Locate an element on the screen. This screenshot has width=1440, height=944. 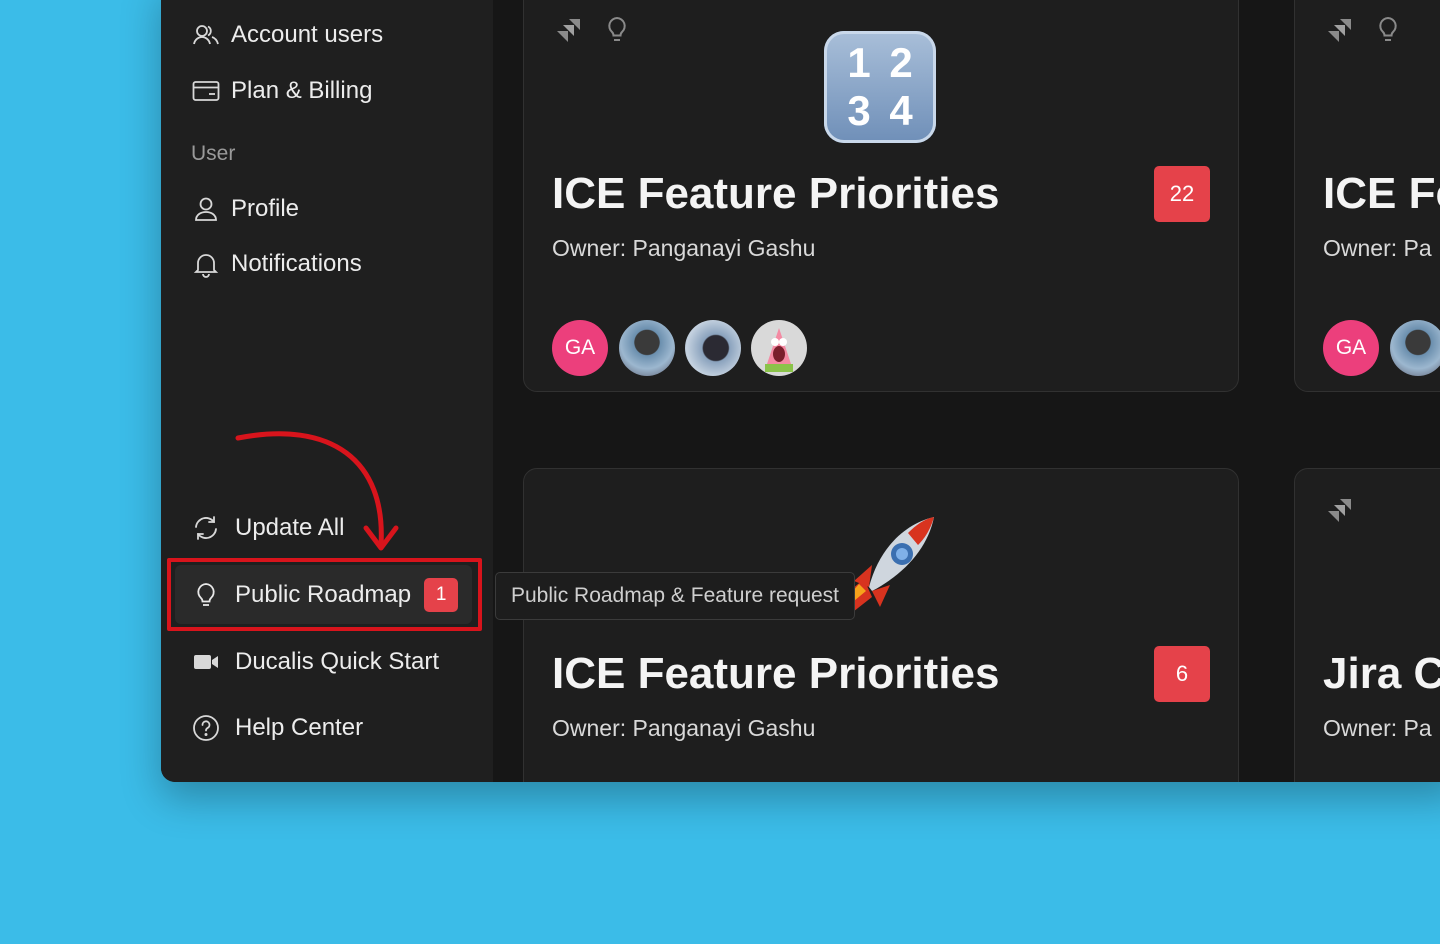
question-circle-icon is located at coordinates (206, 728).